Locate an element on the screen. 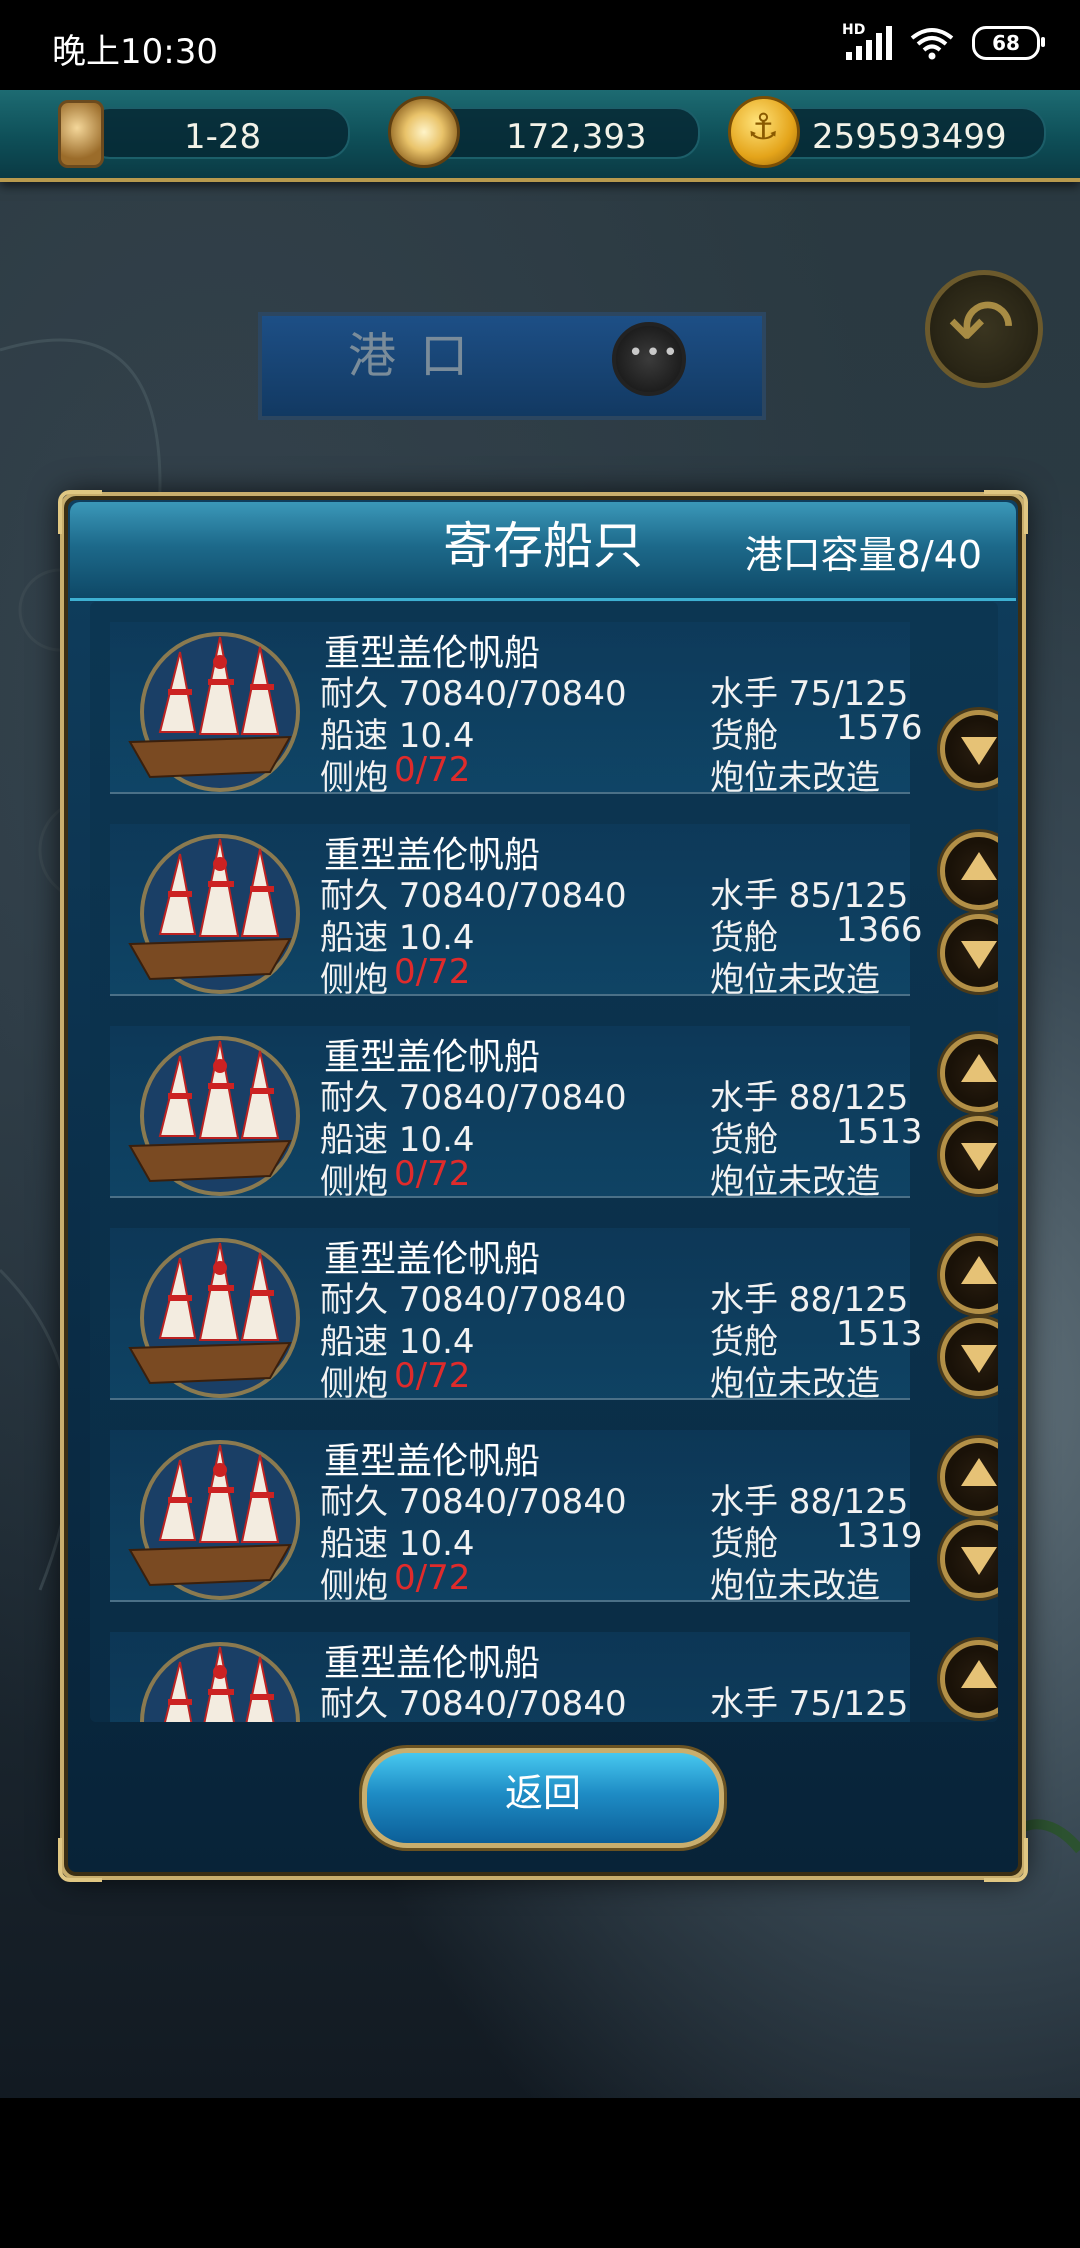 This screenshot has width=1080, height=2248. harbor-title: 港口 is located at coordinates (419, 356).